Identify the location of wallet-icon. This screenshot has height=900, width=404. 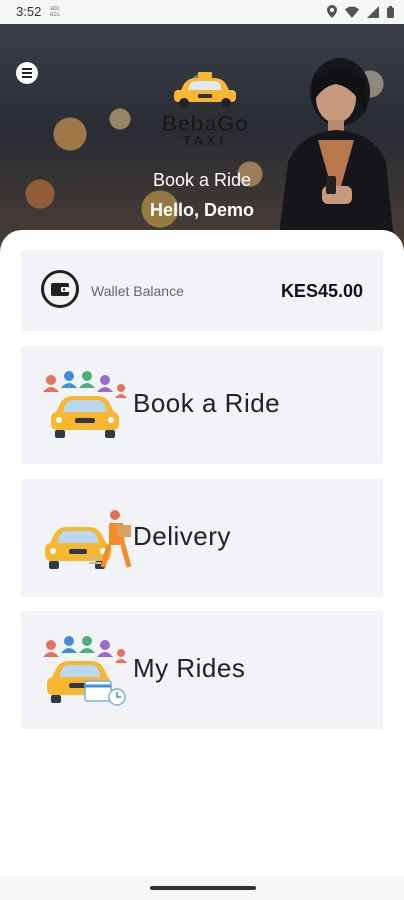
(60, 289).